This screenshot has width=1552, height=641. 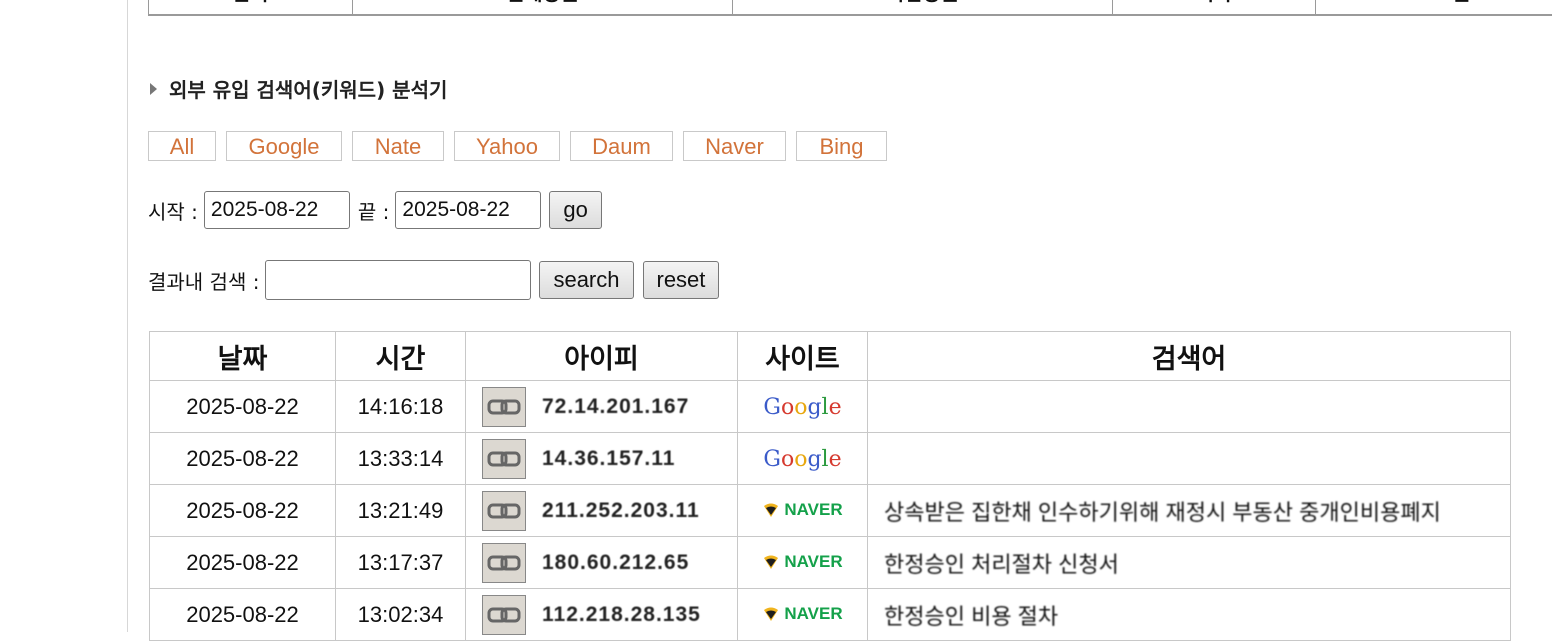 What do you see at coordinates (1189, 562) in the screenshot?
I see `cell-keyword: 한정승인 처리절차 신청서` at bounding box center [1189, 562].